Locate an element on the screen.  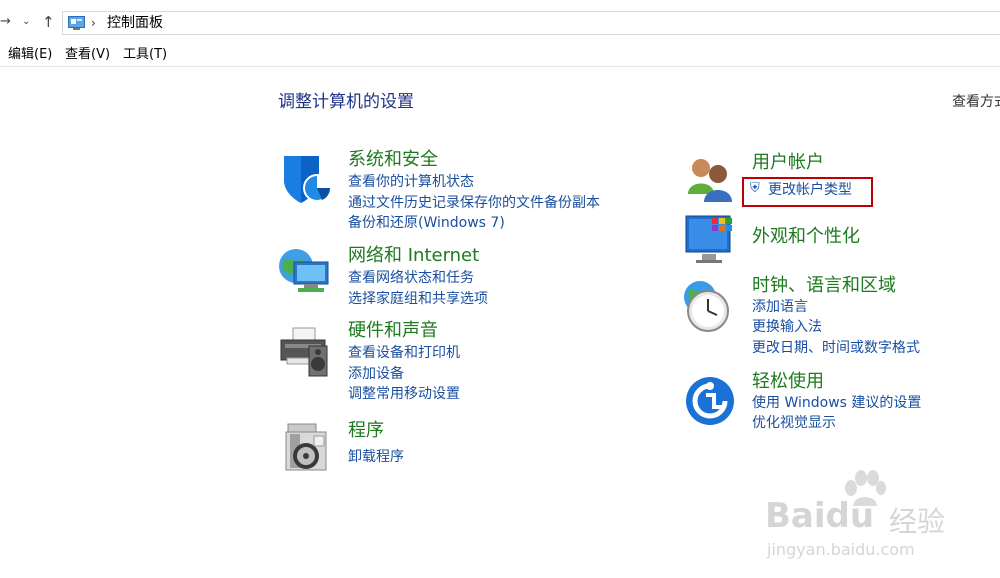
link-homegroup-sharing: 选择家庭组和共享选项 is located at coordinates (418, 299).